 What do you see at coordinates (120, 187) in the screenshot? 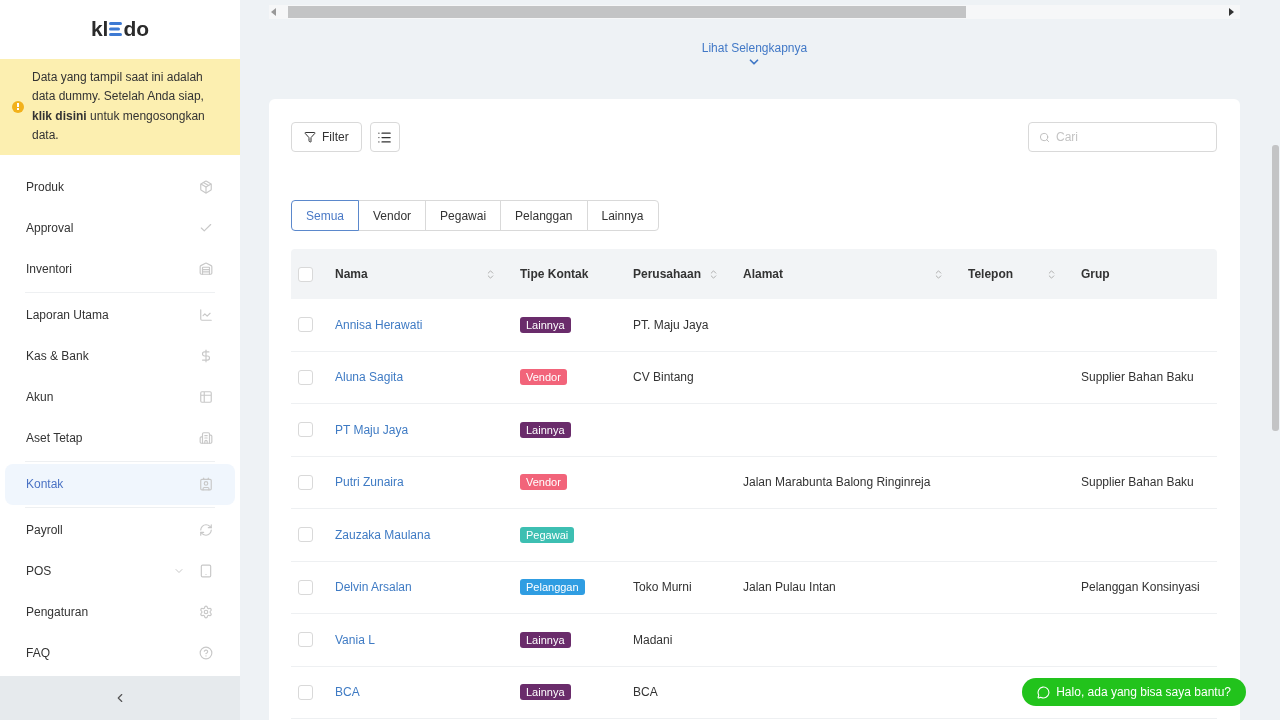
I see `sidebar-item: Produk` at bounding box center [120, 187].